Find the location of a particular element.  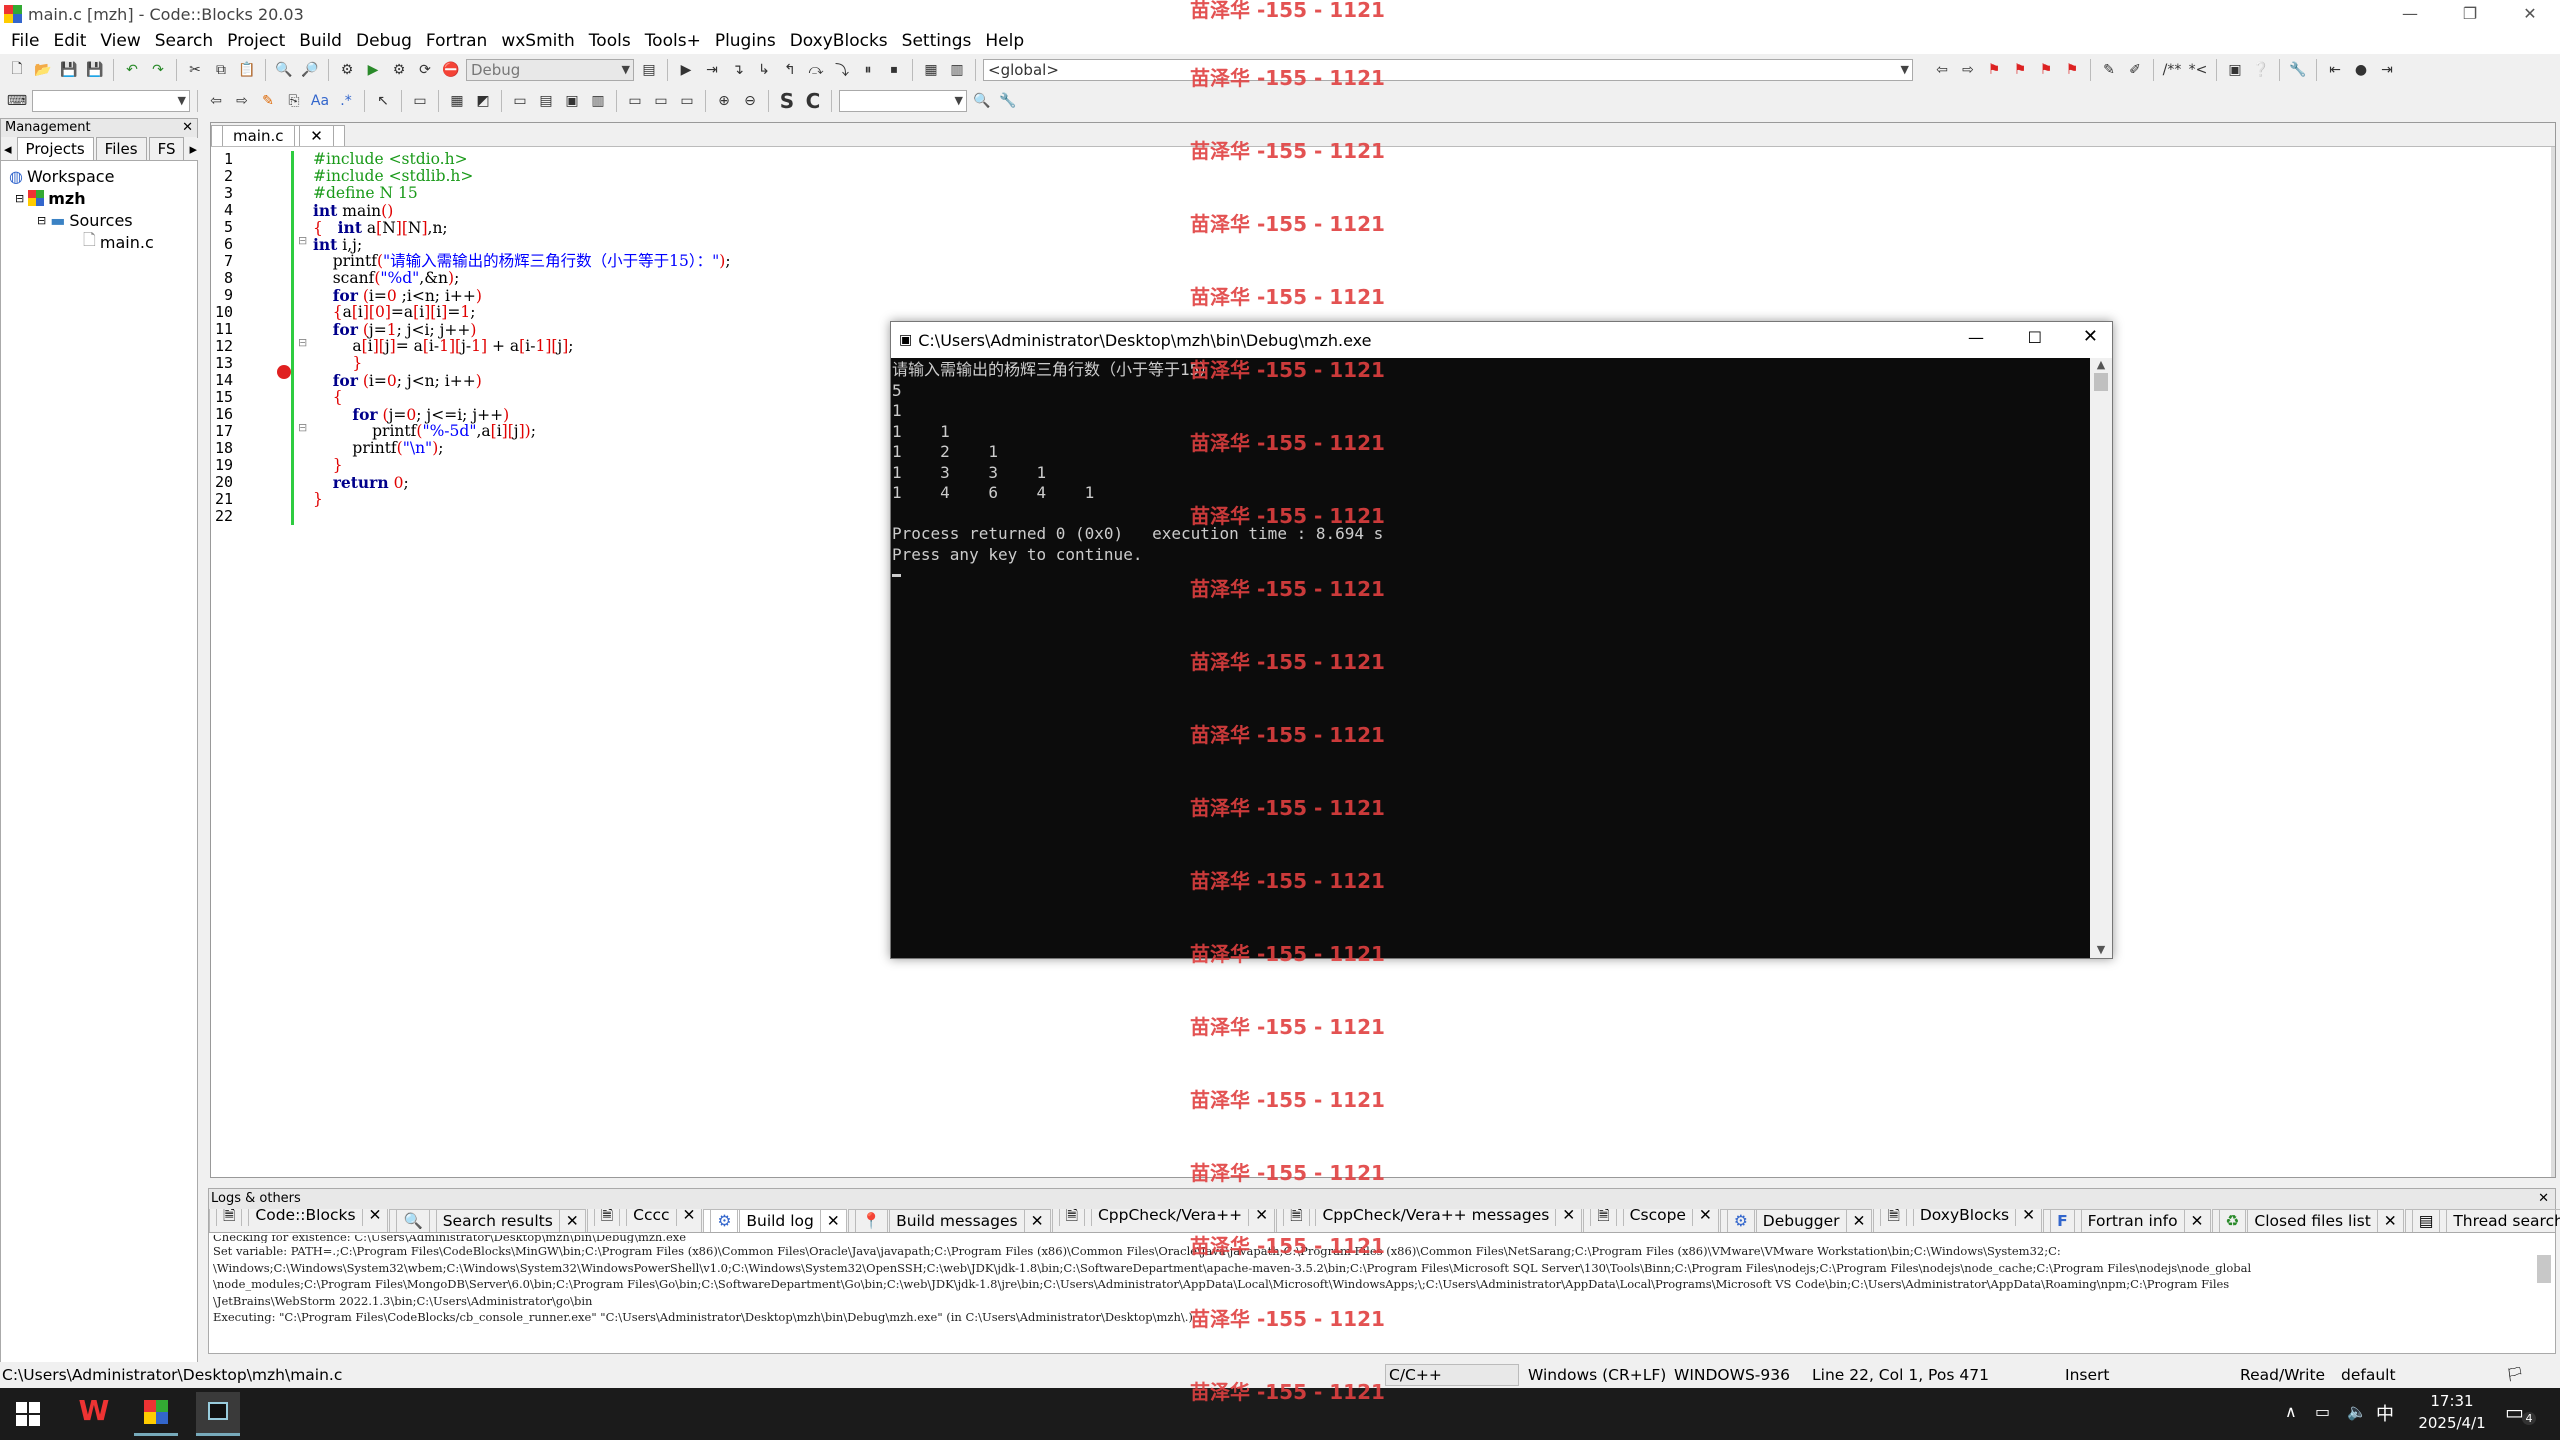

menu-fortran: Fortran is located at coordinates (456, 41).